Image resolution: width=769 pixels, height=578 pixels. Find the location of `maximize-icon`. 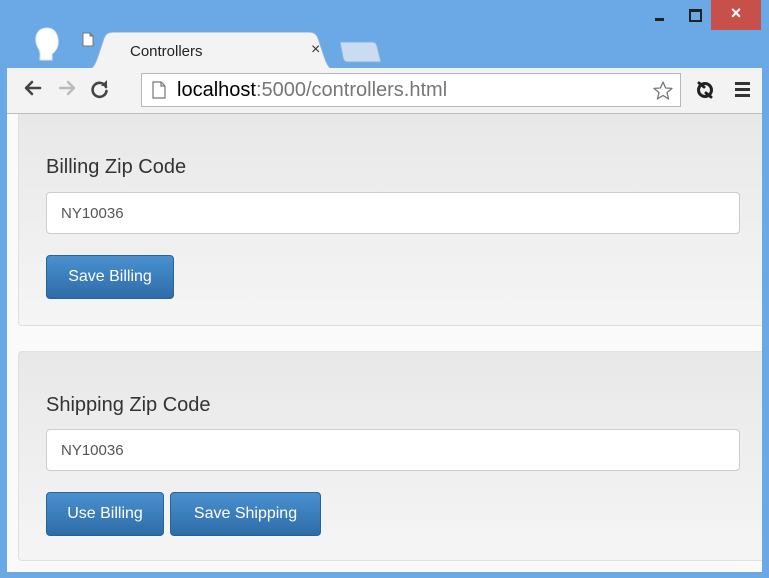

maximize-icon is located at coordinates (695, 15).